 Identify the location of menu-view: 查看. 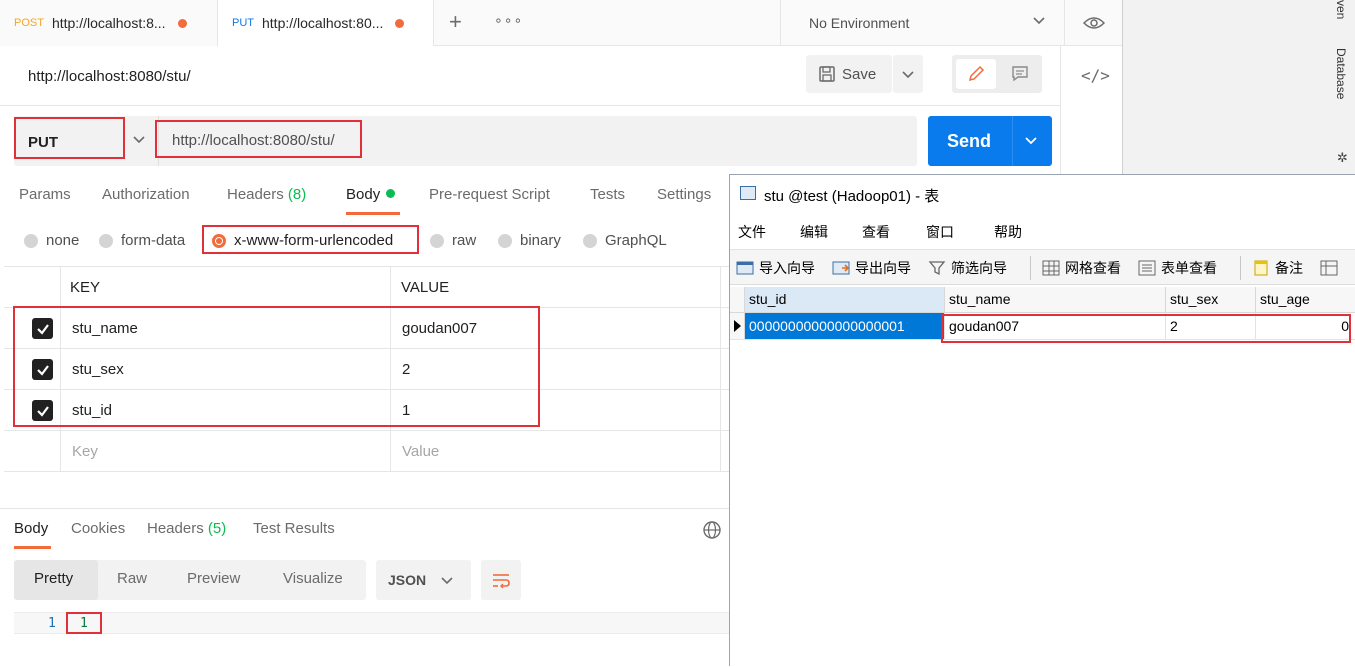
(876, 232).